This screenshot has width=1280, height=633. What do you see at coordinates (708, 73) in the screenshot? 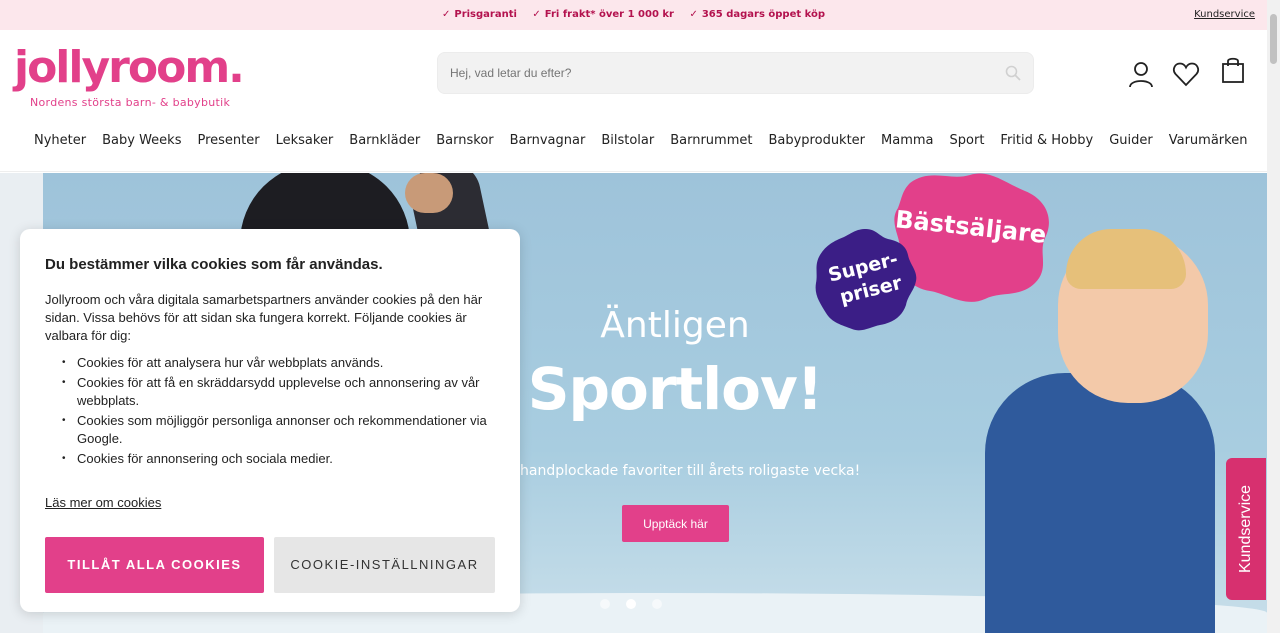
I see `search-input` at bounding box center [708, 73].